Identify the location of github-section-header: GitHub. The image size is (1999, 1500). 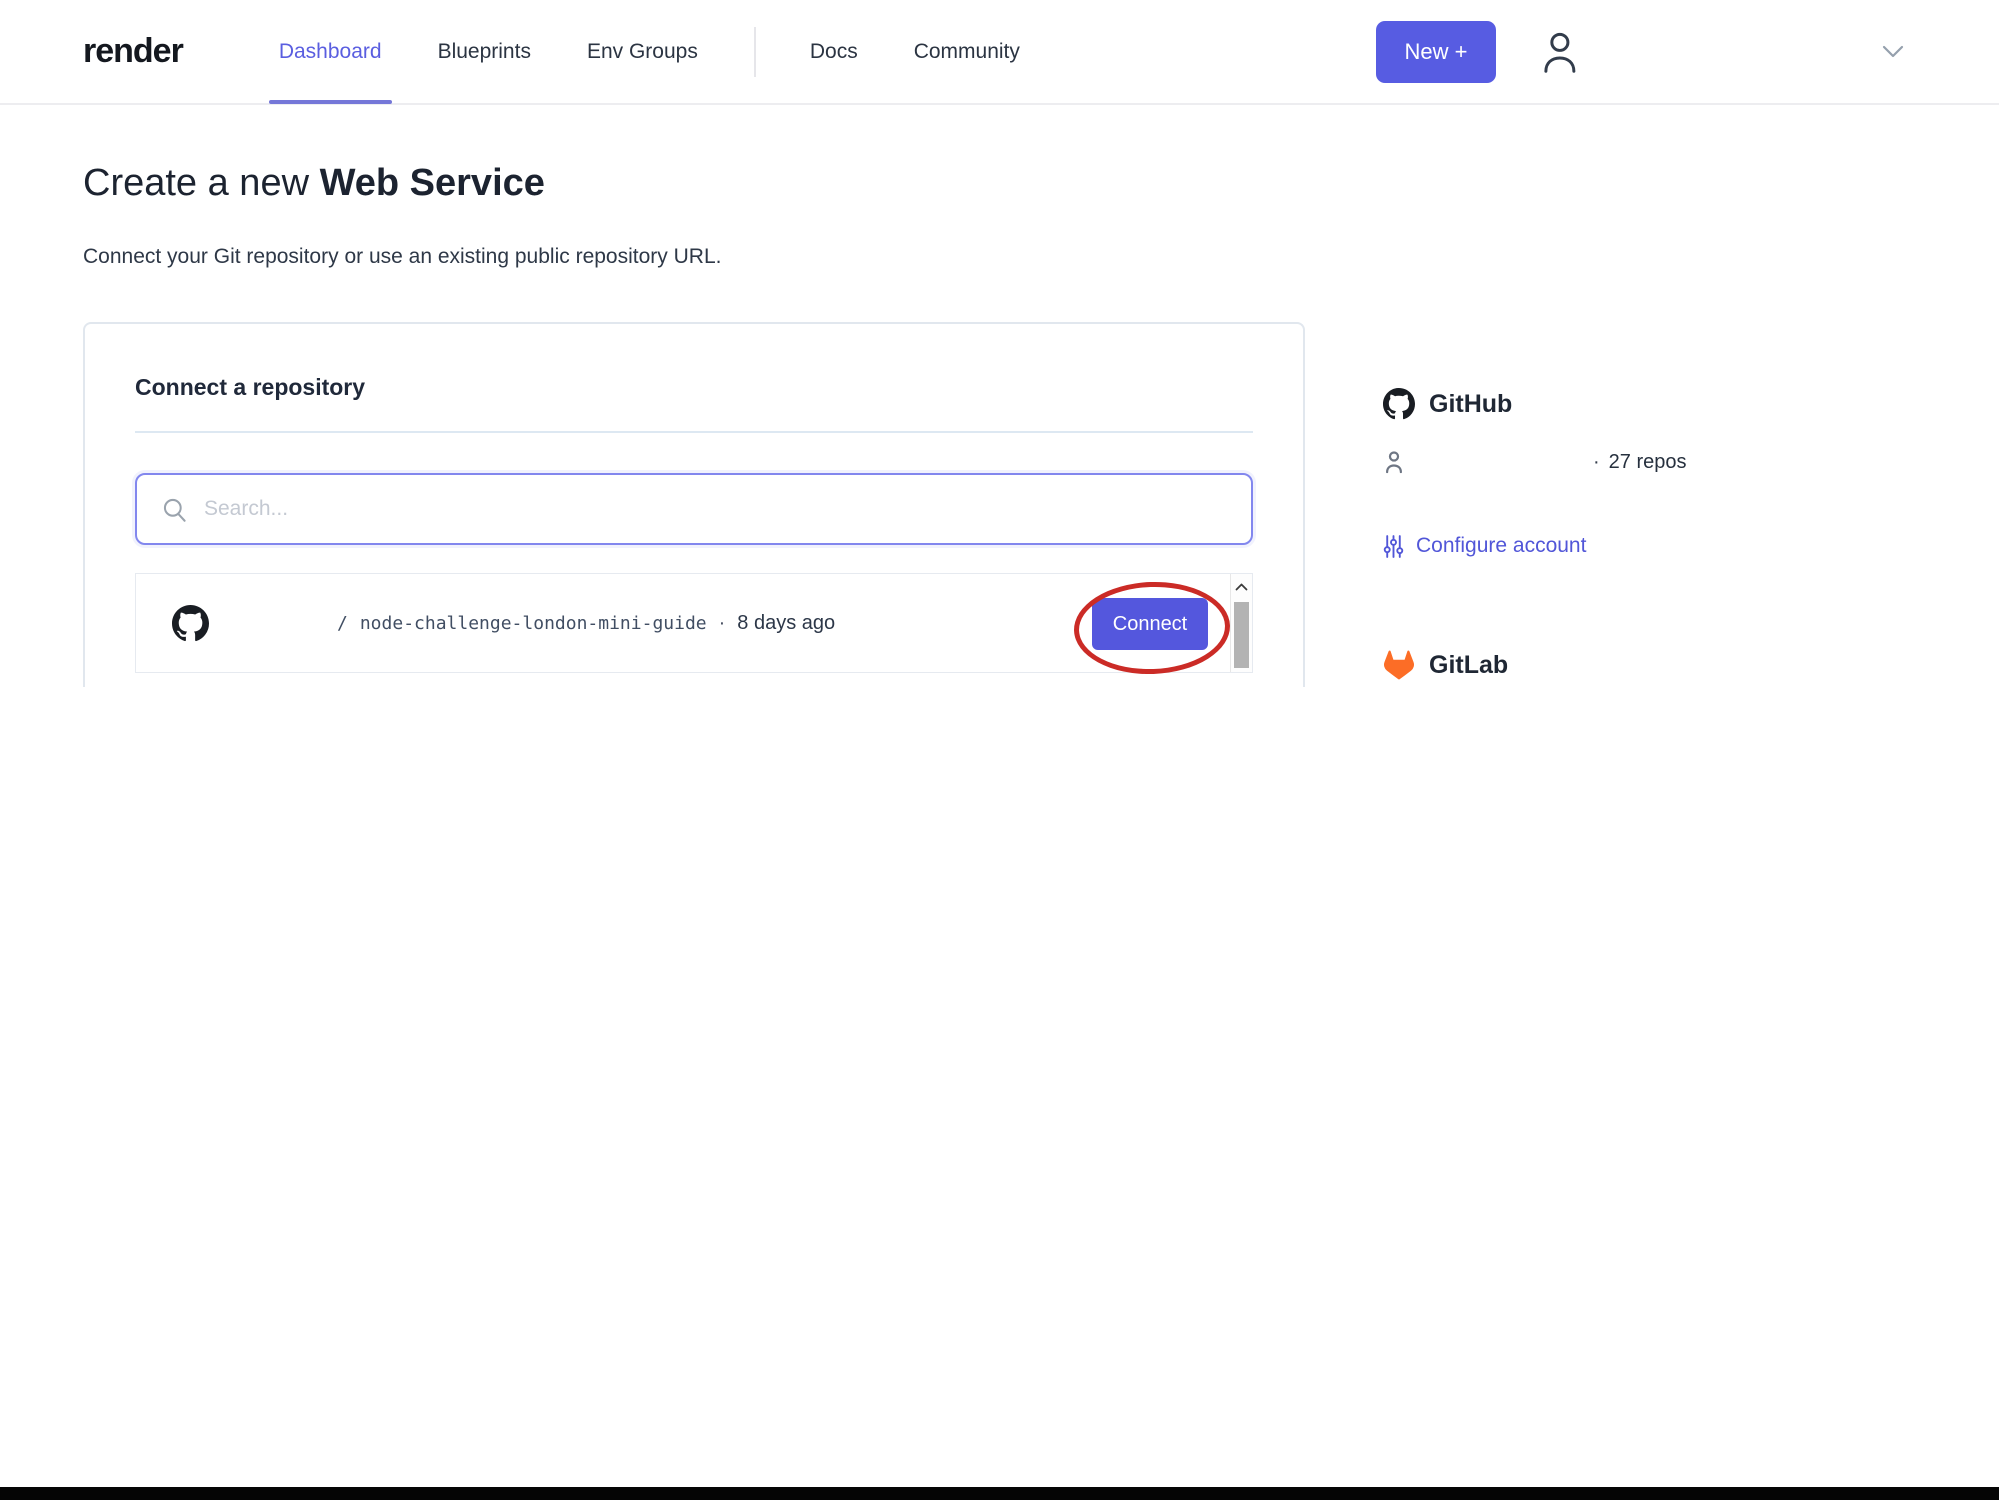
(1663, 404).